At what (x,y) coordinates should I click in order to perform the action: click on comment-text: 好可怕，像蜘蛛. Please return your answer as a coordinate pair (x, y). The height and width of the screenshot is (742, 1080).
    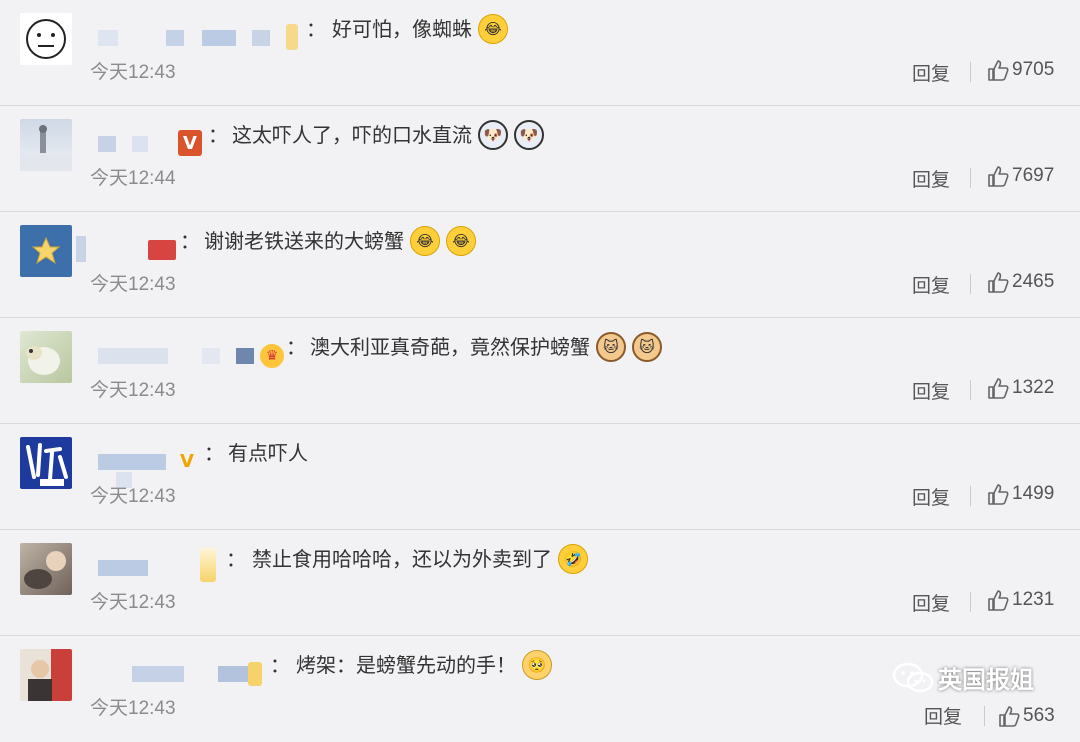
    Looking at the image, I should click on (402, 29).